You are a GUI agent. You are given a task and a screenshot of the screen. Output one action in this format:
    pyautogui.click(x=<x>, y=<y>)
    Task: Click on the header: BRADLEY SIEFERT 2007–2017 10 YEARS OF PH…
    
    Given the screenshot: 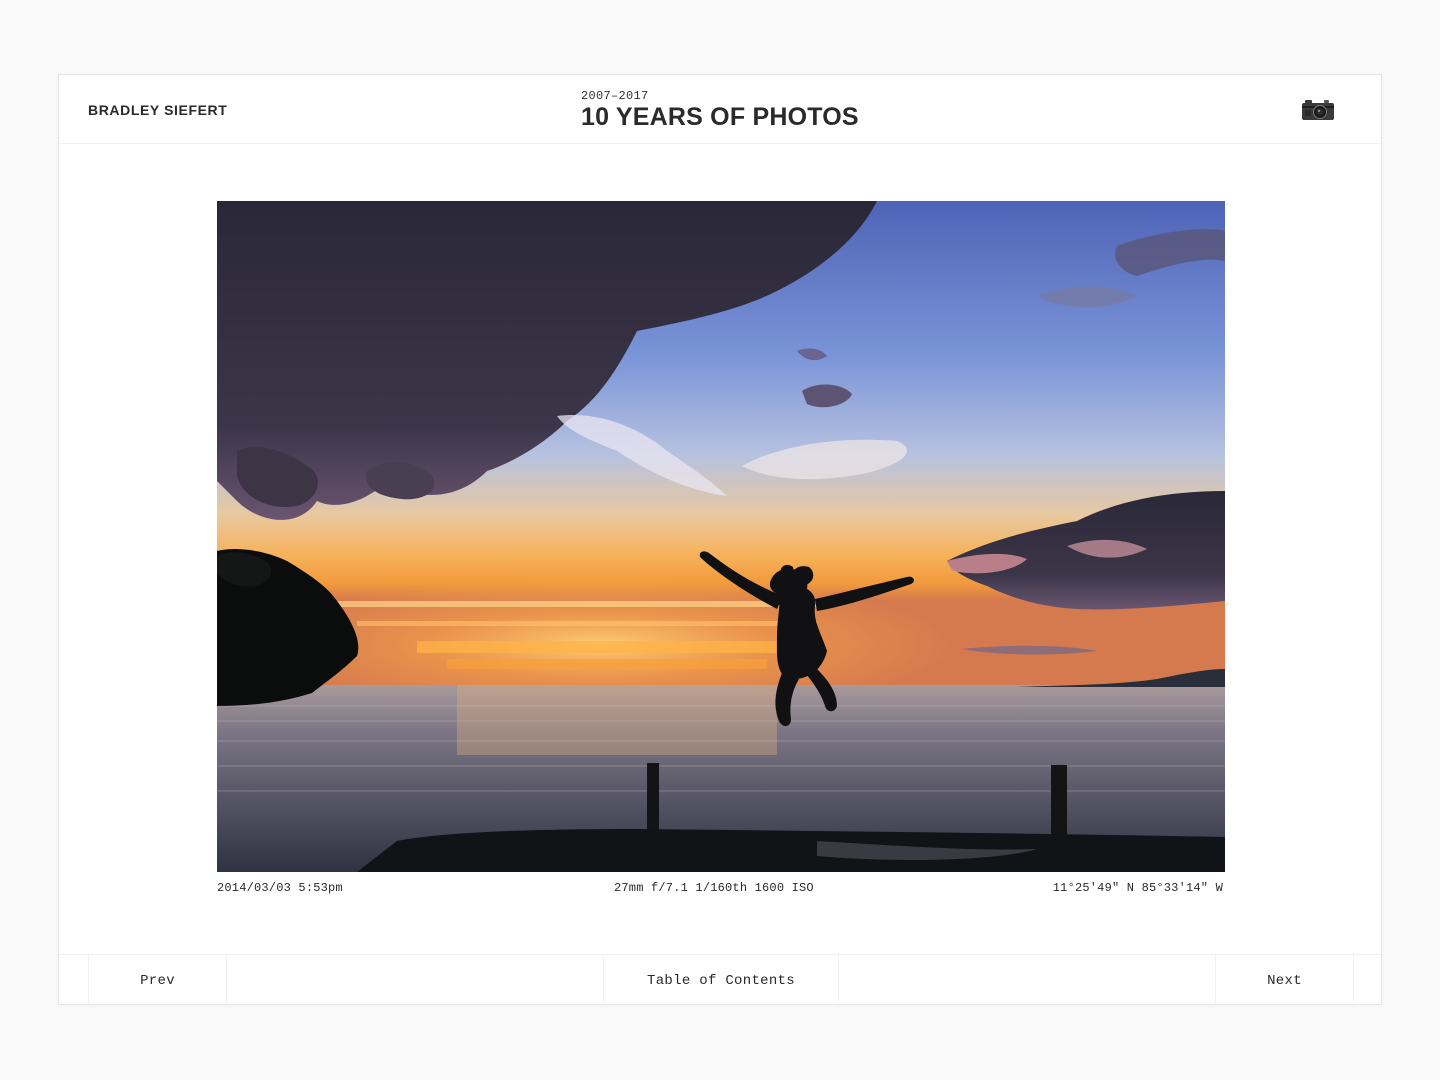 What is the action you would take?
    pyautogui.click(x=720, y=109)
    